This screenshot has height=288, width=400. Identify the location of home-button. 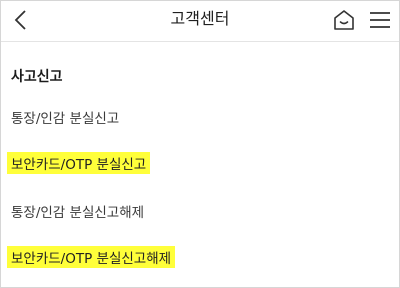
(344, 20).